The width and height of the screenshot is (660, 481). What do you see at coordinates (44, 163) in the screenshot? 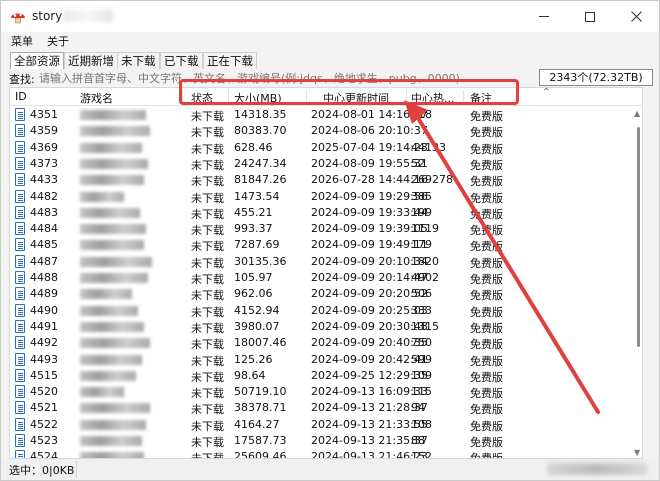
I see `cell-id: 4373` at bounding box center [44, 163].